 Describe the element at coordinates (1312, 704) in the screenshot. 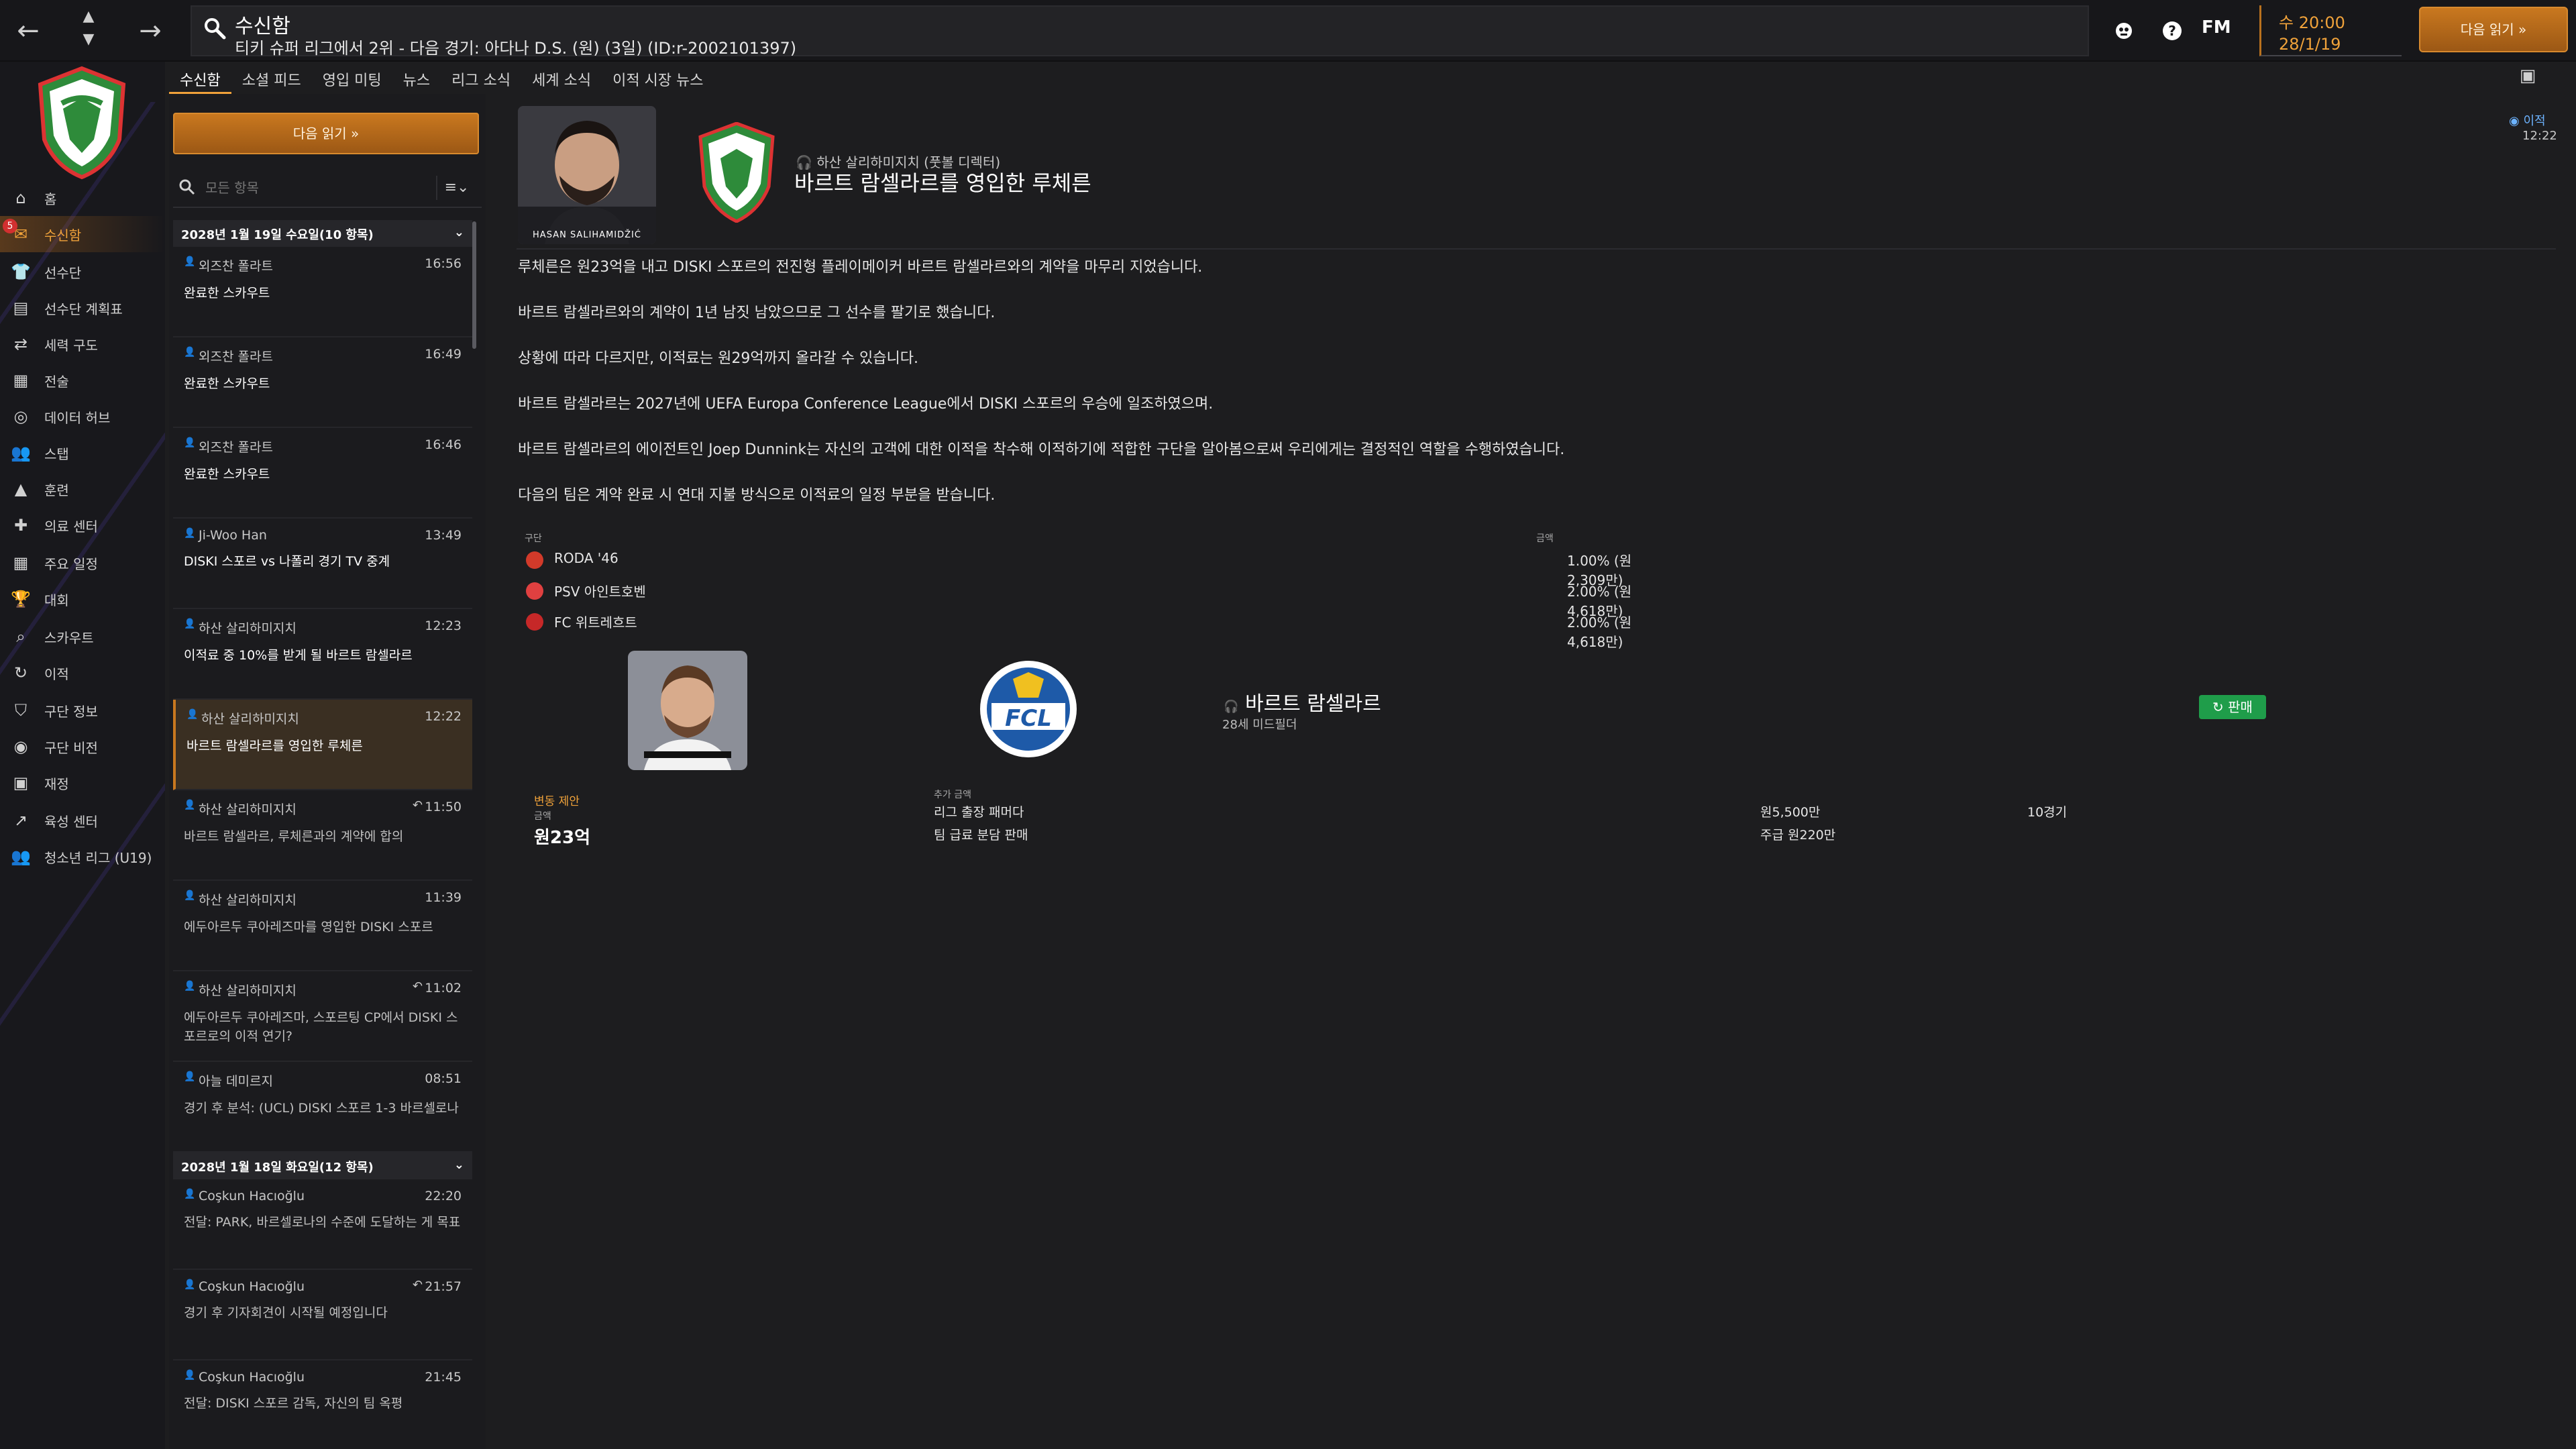

I see `player-name-text: 바르트 람셀라르` at that location.